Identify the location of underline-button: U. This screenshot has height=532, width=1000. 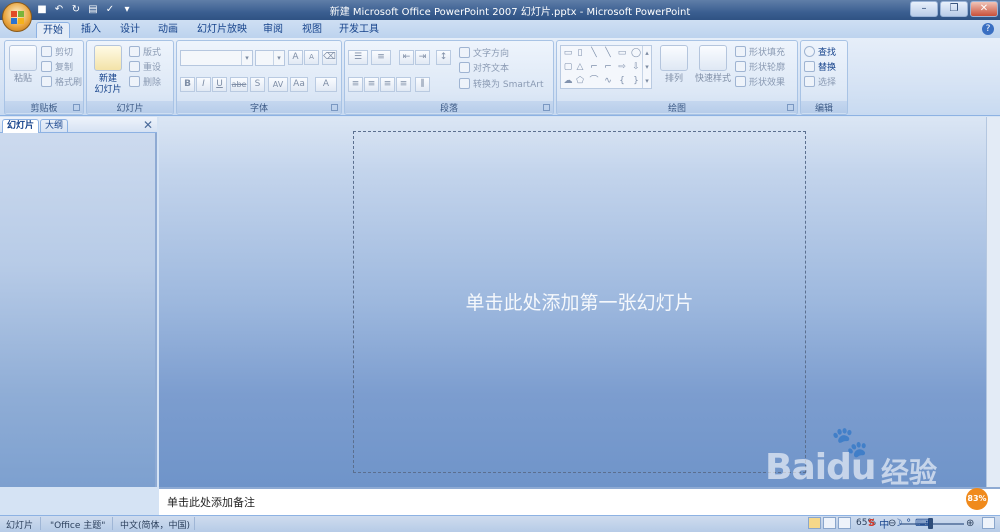
(219, 84).